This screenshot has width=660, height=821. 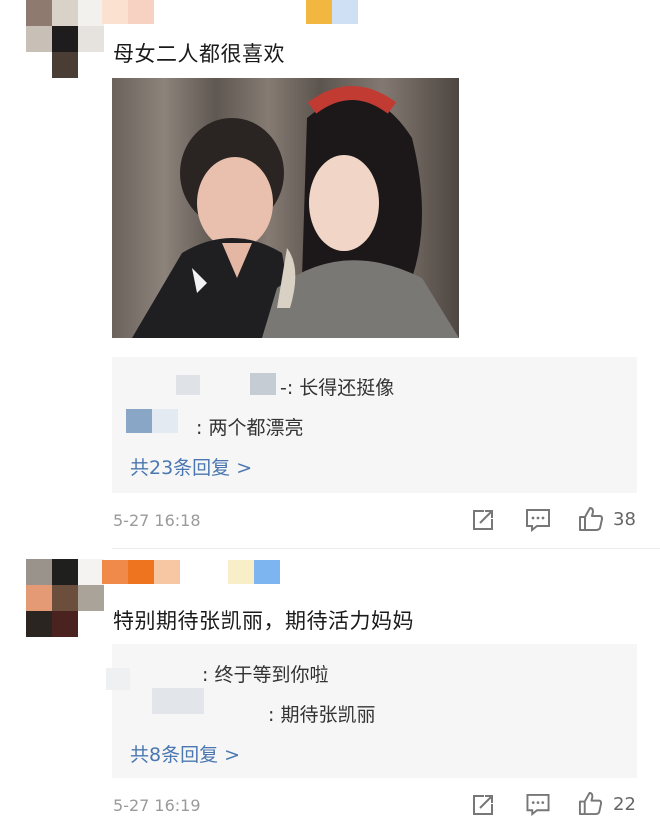 What do you see at coordinates (191, 466) in the screenshot?
I see `more-replies-link: 共23条回复 >` at bounding box center [191, 466].